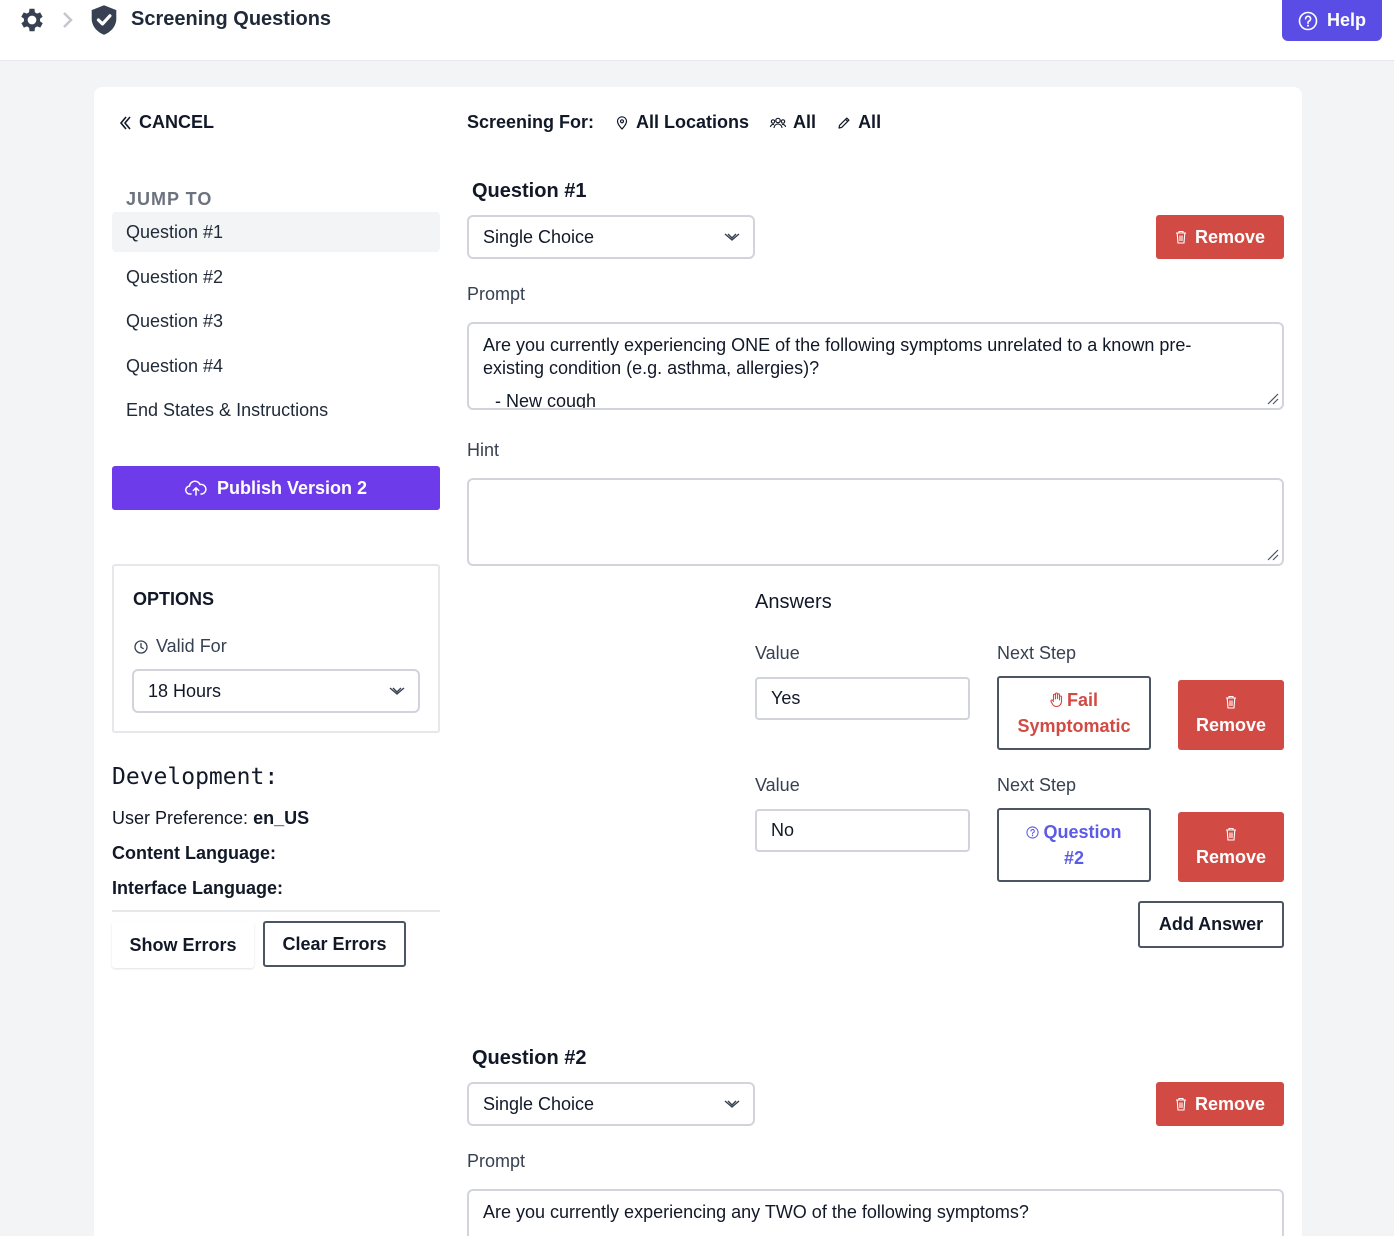 The width and height of the screenshot is (1394, 1236). I want to click on user-preference-line: User Preference: en_US, so click(210, 818).